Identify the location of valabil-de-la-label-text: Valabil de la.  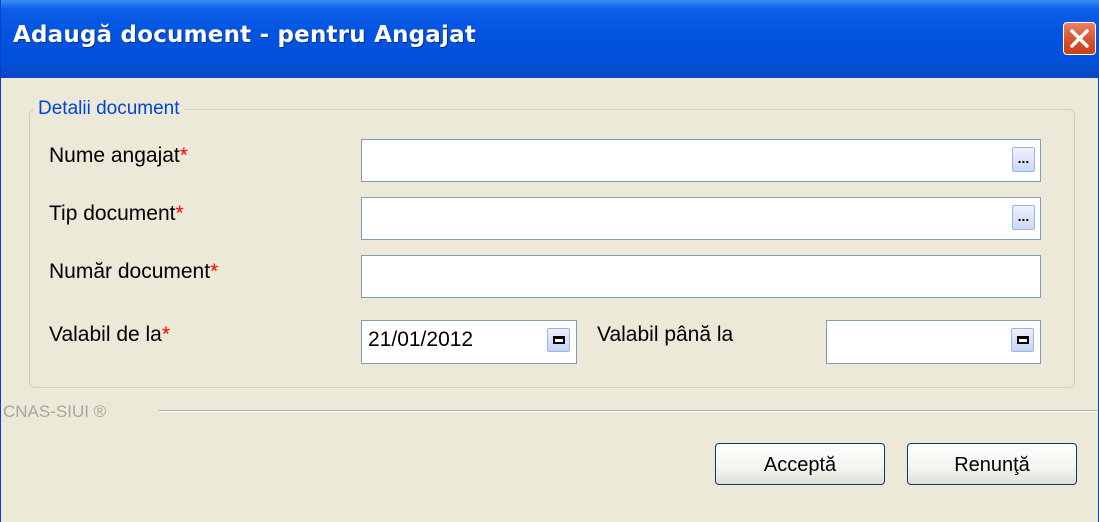
(105, 334).